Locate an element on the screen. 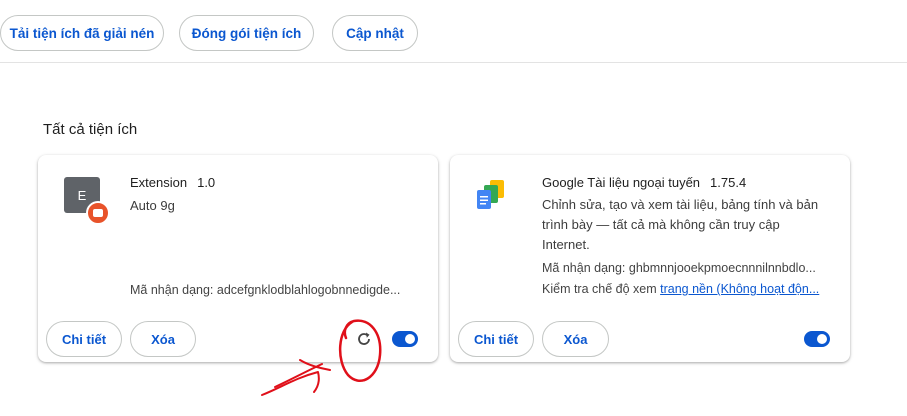 The image size is (907, 416). extension-icon-letter: E is located at coordinates (82, 195).